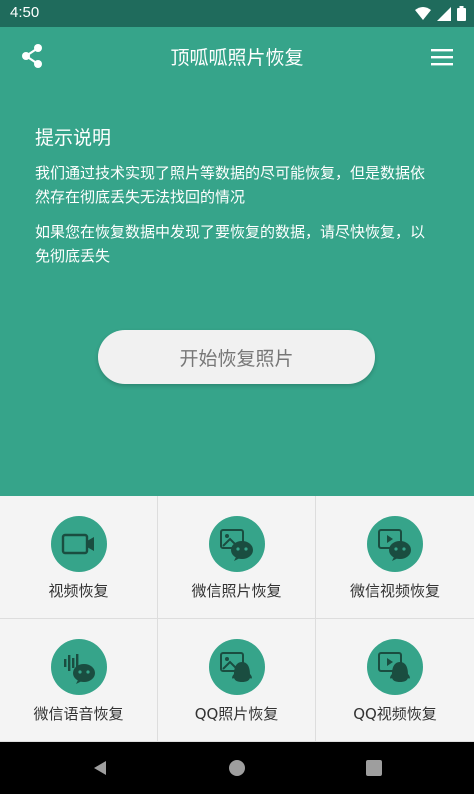 The image size is (474, 794). Describe the element at coordinates (230, 244) in the screenshot. I see `tips-paragraph-2: 如果您在恢复数据中发现了要恢复的数据，请尽快恢复，以免彻底丢失` at that location.